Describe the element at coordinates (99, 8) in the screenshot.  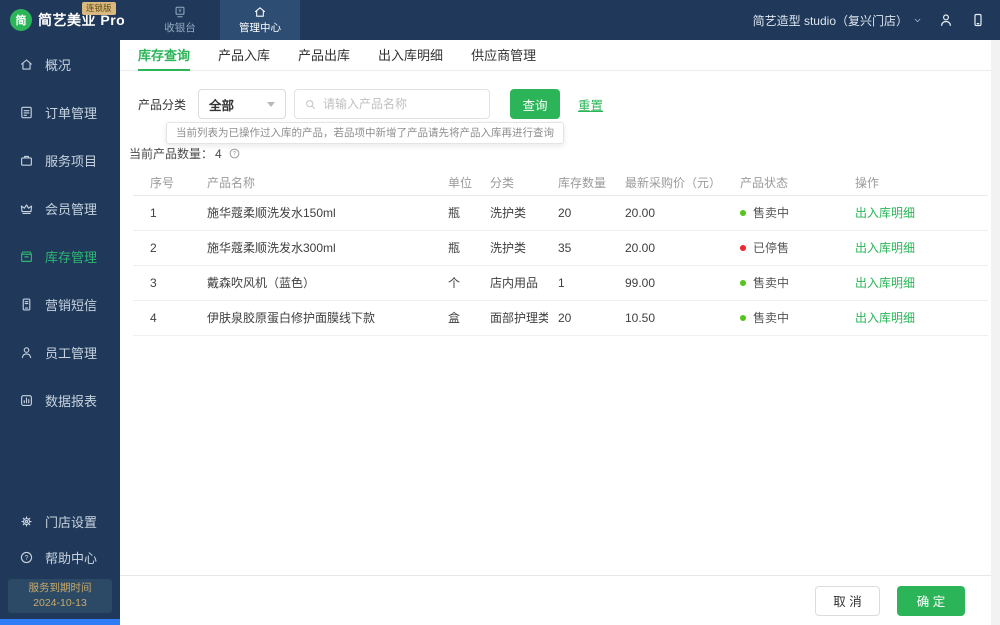
I see `edition-badge: 连锁版` at that location.